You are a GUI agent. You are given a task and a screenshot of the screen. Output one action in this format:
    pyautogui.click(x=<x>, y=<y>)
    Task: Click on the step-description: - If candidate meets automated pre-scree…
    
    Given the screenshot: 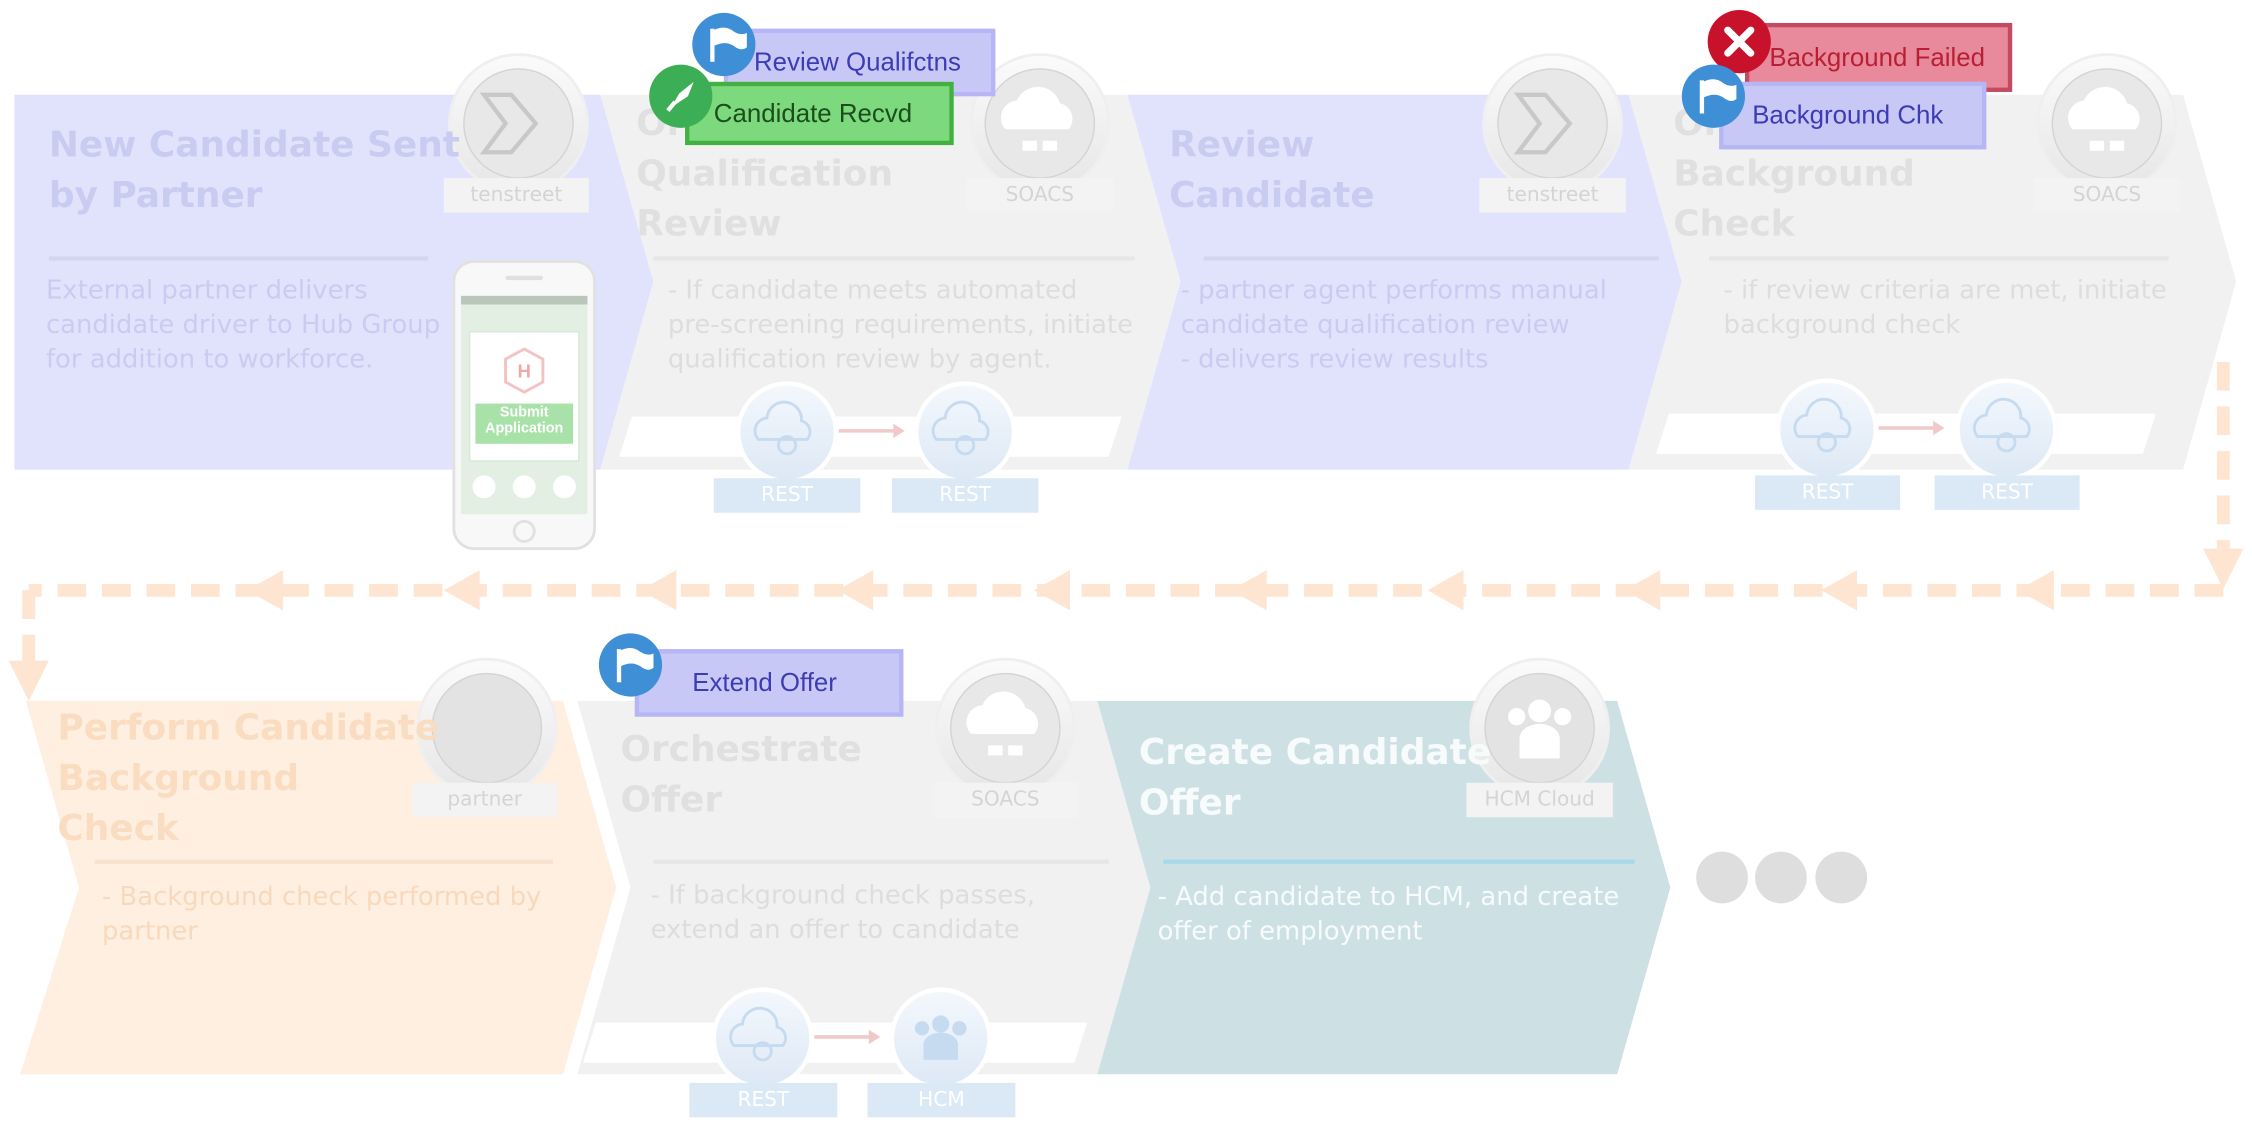 What is the action you would take?
    pyautogui.click(x=900, y=325)
    